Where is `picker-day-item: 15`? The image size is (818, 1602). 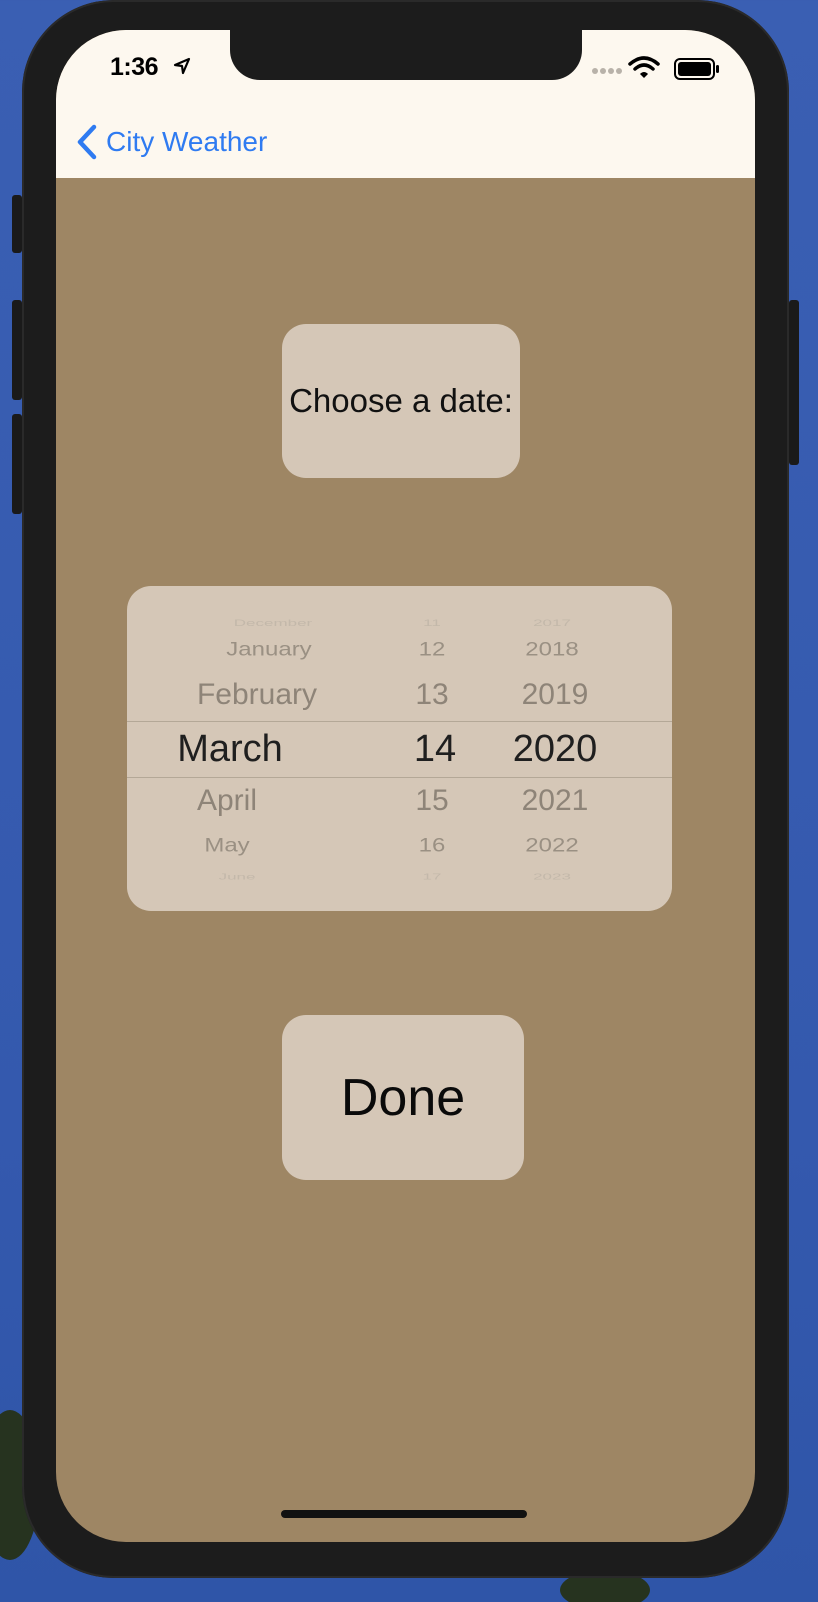 picker-day-item: 15 is located at coordinates (432, 801).